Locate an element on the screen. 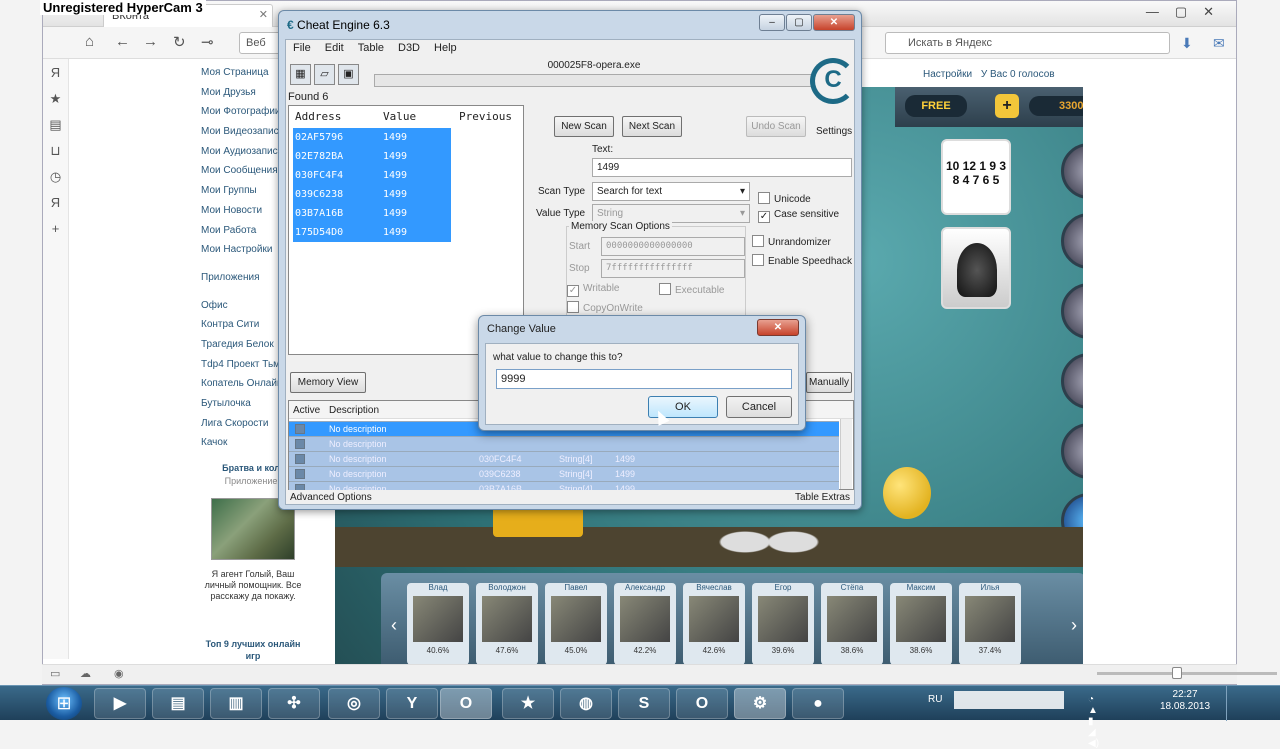 The width and height of the screenshot is (1280, 749). new-value-input: 9999 is located at coordinates (644, 379).